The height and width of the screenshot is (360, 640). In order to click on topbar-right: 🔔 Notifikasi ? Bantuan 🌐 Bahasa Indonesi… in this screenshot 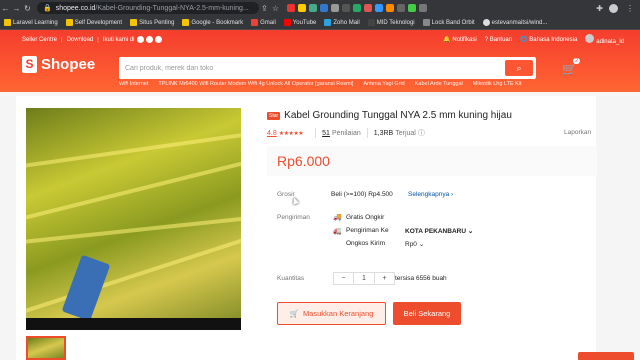, I will do `click(533, 39)`.